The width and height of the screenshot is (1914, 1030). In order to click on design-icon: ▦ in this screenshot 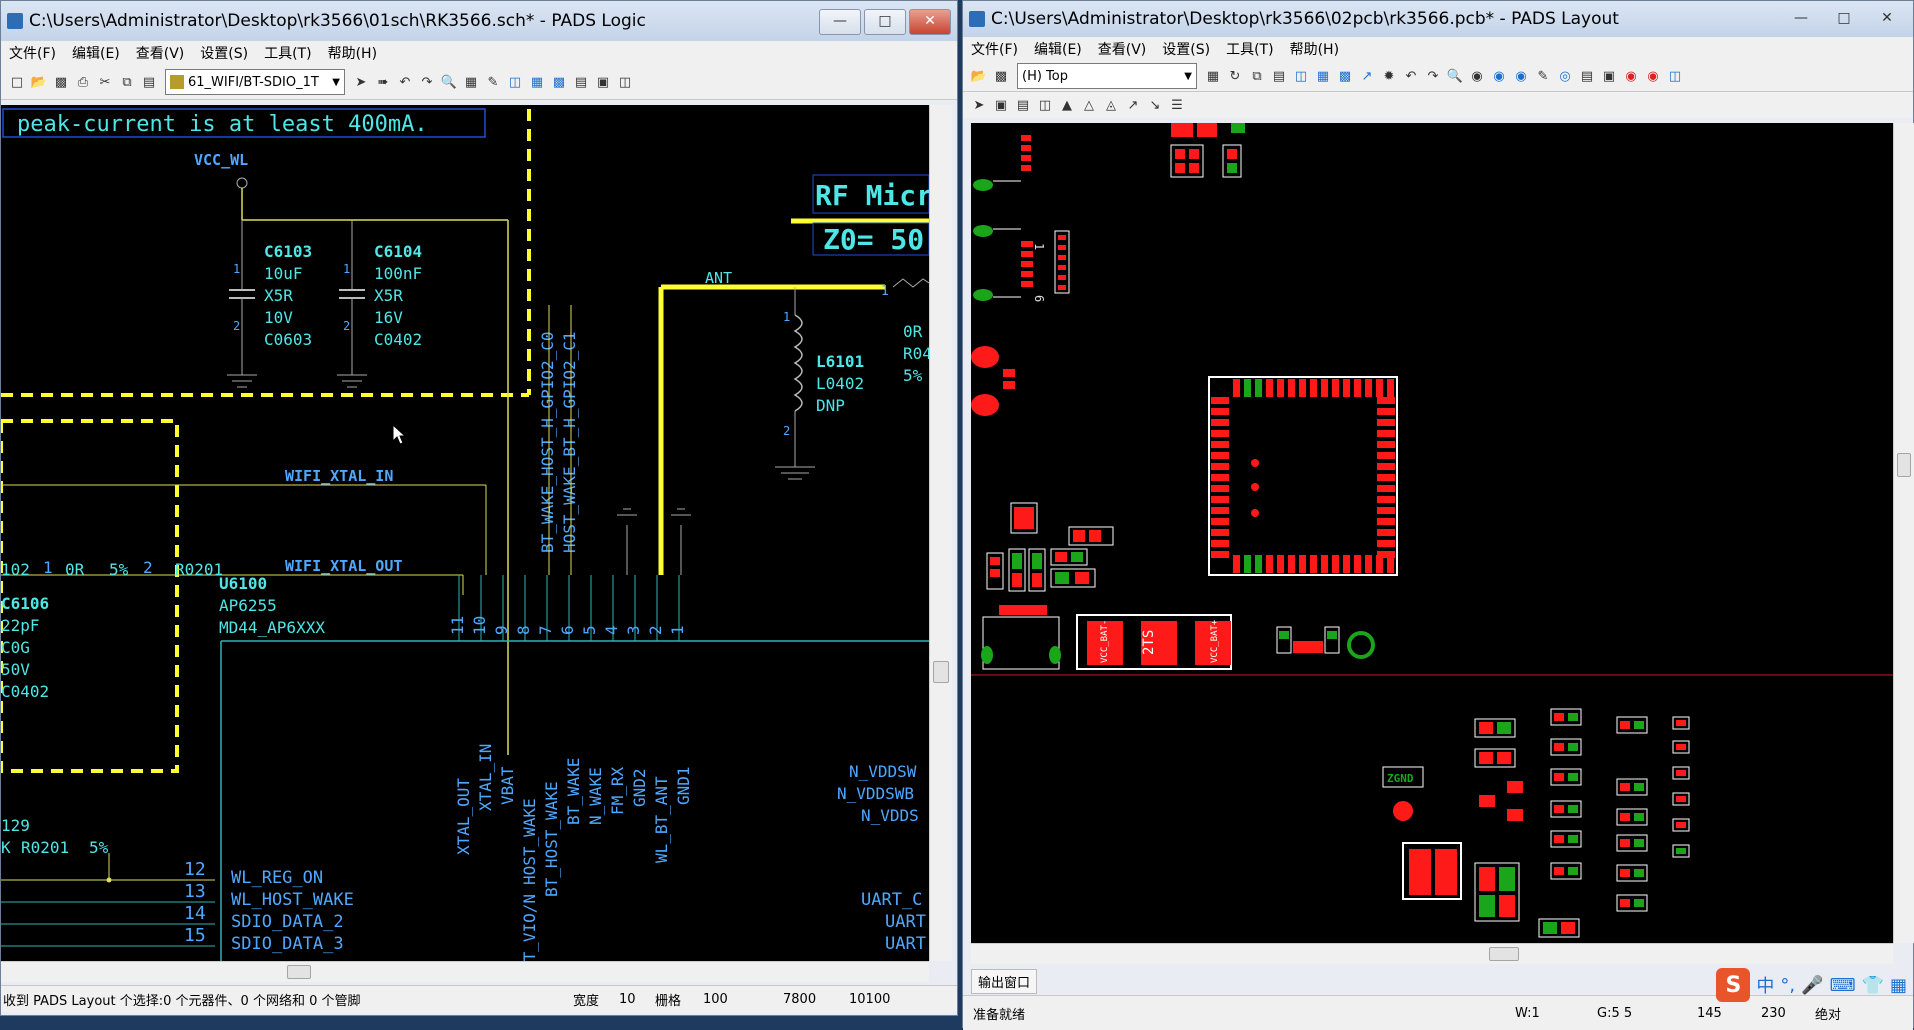, I will do `click(1323, 76)`.